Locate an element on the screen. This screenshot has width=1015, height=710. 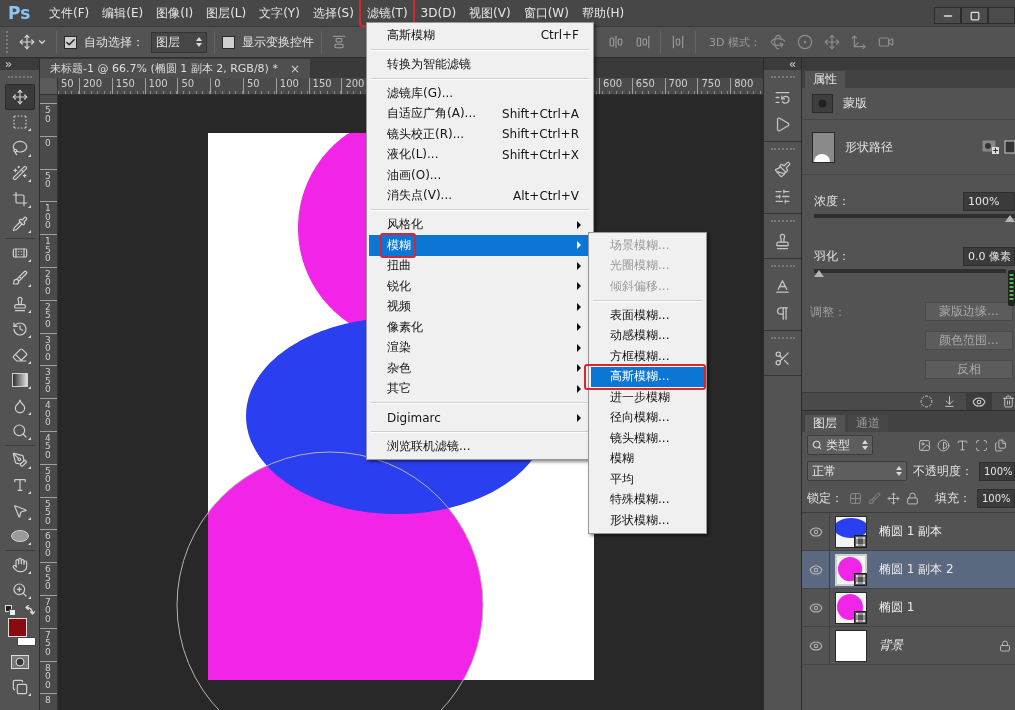
filter-select: 类型 is located at coordinates (840, 445).